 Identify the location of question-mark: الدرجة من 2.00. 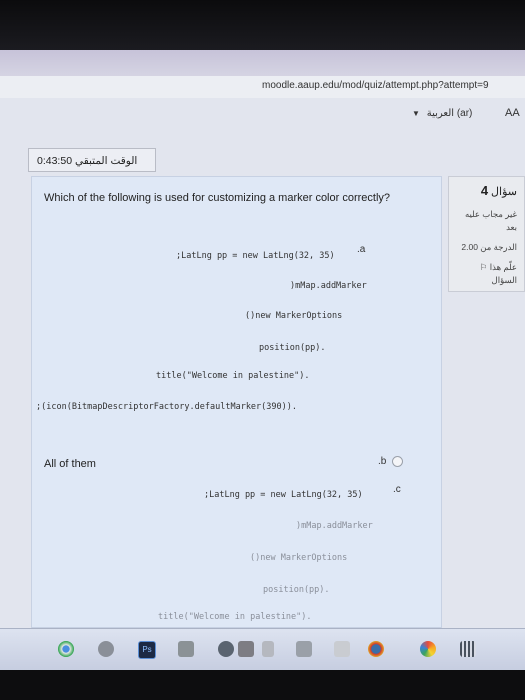
(489, 247).